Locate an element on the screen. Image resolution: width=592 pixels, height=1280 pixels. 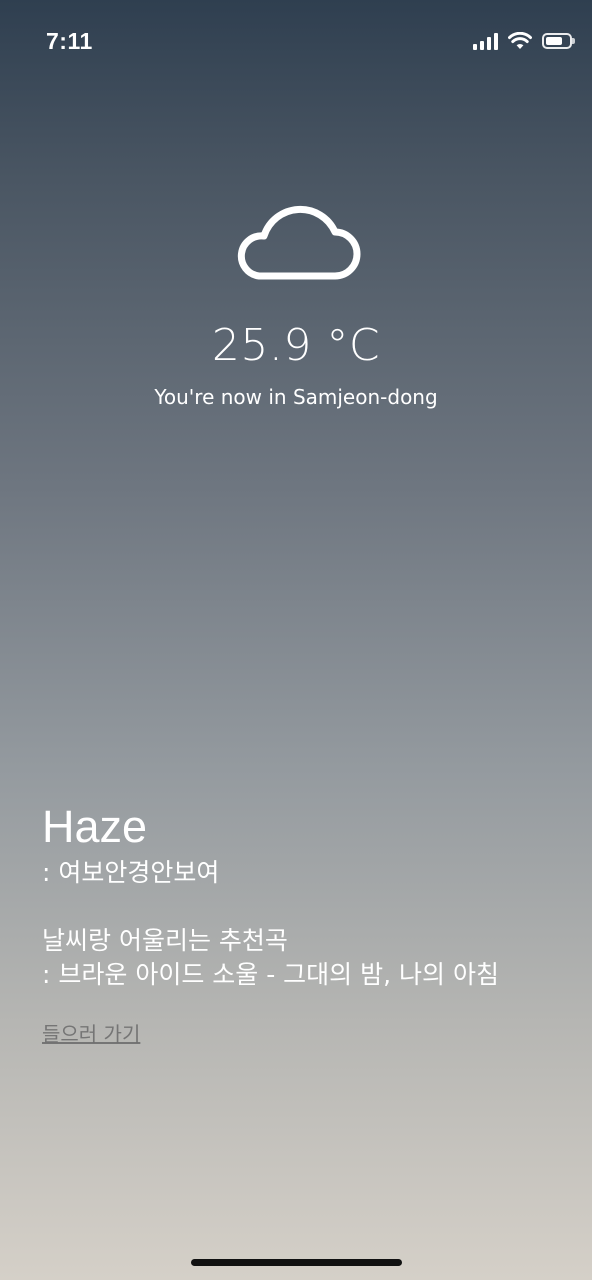
status-bar: 7:11 is located at coordinates (296, 44).